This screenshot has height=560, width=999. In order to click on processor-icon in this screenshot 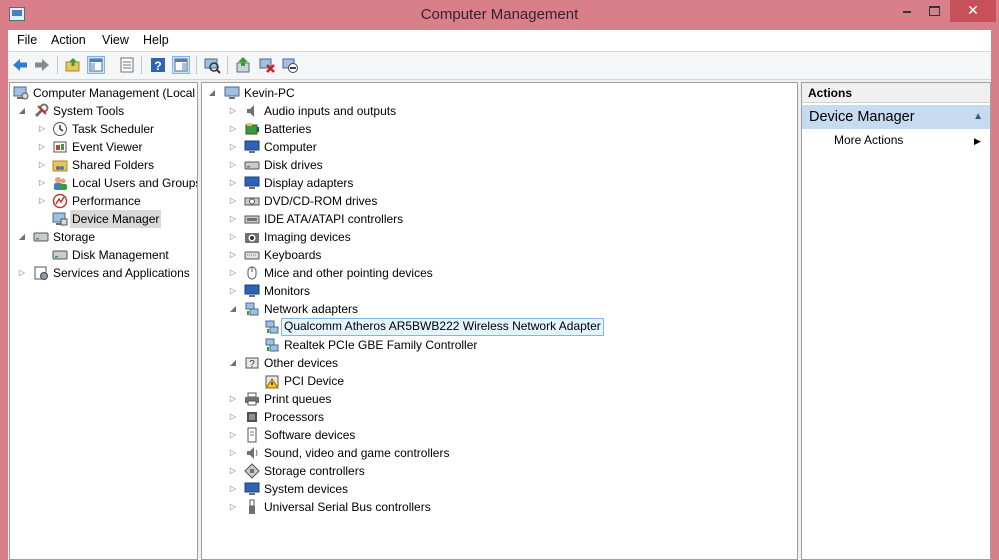, I will do `click(252, 417)`.